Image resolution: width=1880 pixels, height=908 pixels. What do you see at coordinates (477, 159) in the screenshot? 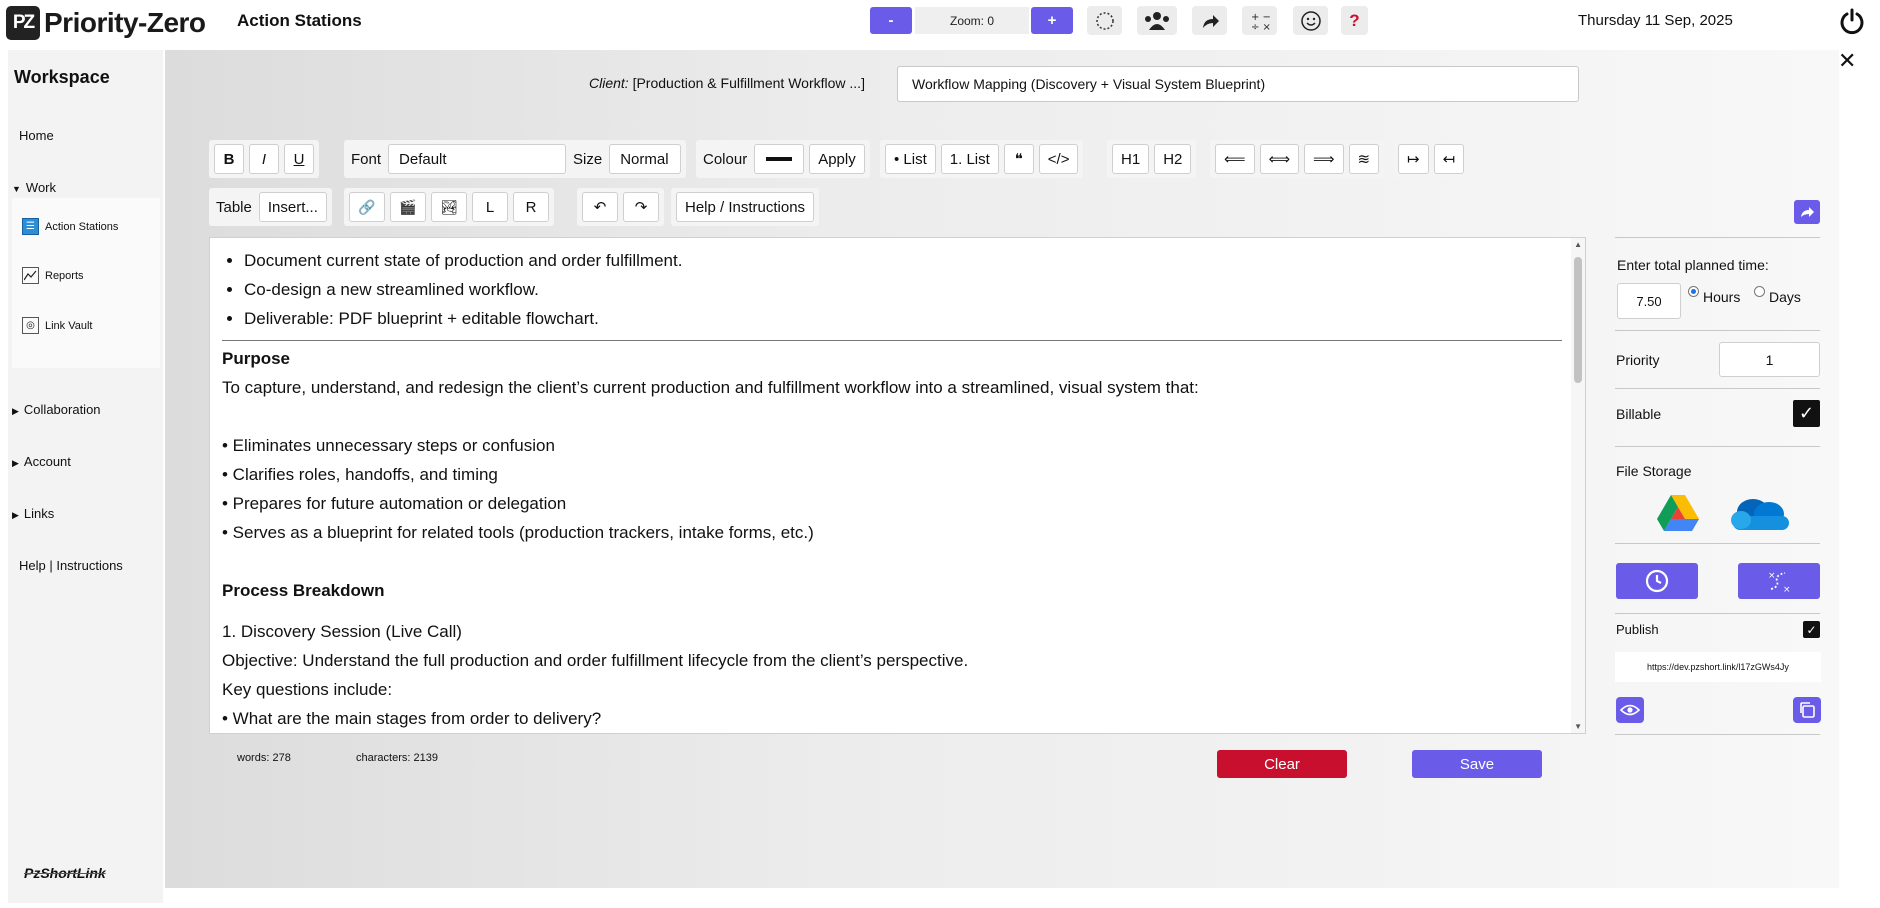
I see `font-select: Default` at bounding box center [477, 159].